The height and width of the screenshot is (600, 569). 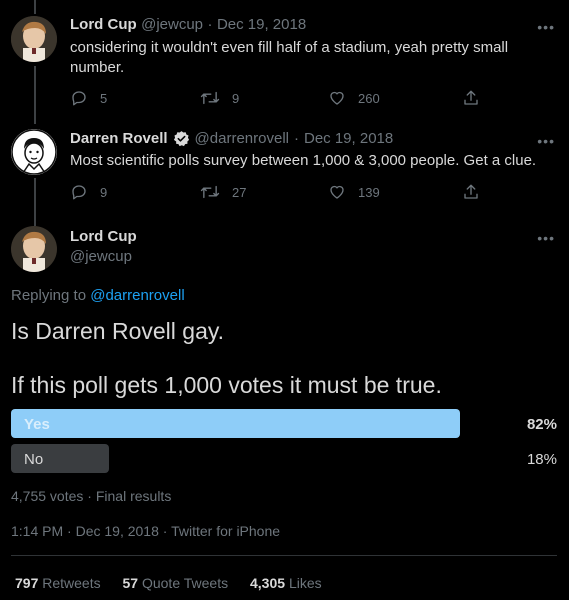 What do you see at coordinates (34, 459) in the screenshot?
I see `poll-option-no-label: No` at bounding box center [34, 459].